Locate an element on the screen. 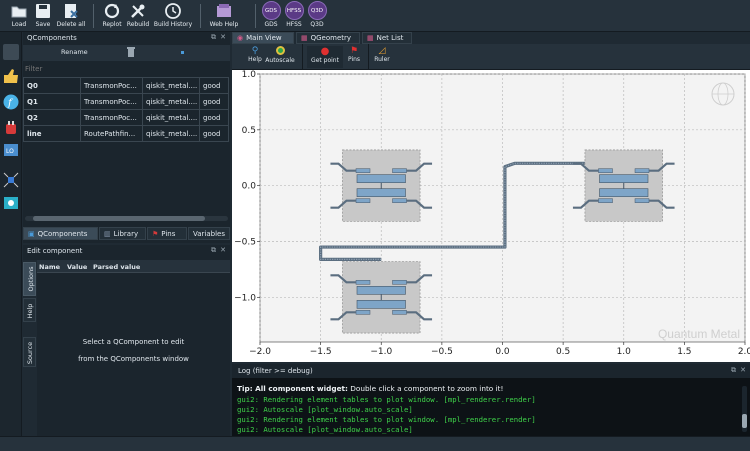  side-tab-options: Options is located at coordinates (29, 279).